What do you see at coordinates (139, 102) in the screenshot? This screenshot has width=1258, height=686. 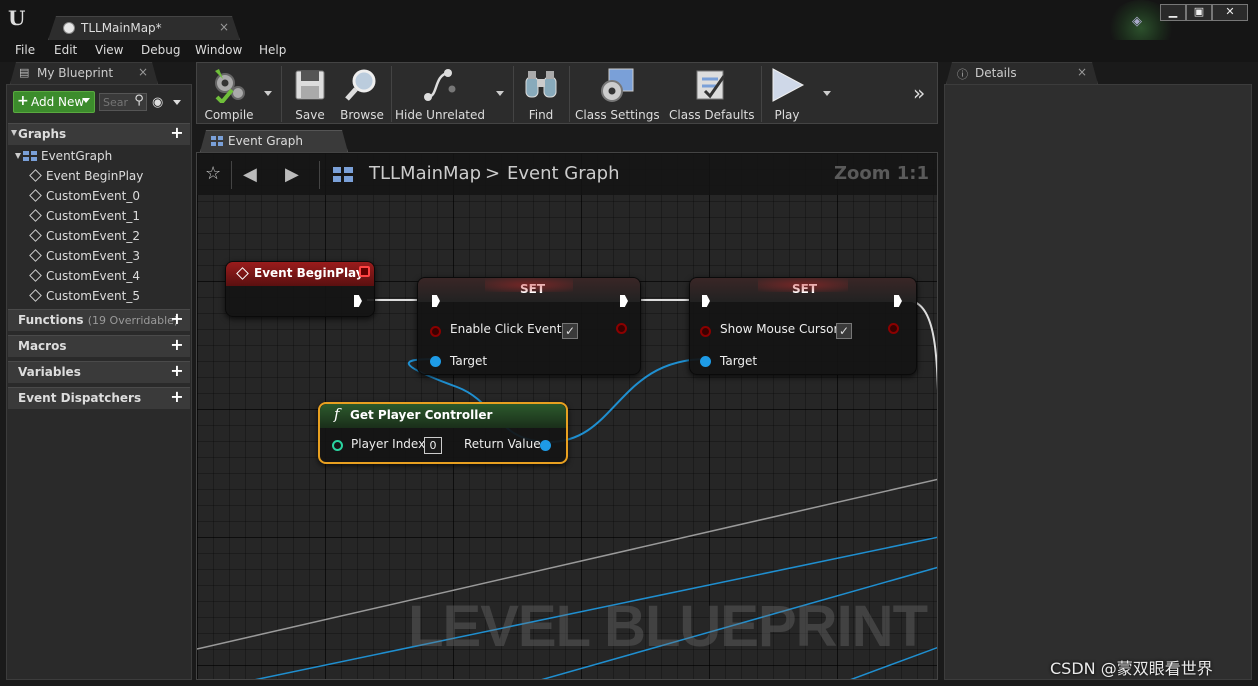 I see `search-icon: ⚲` at bounding box center [139, 102].